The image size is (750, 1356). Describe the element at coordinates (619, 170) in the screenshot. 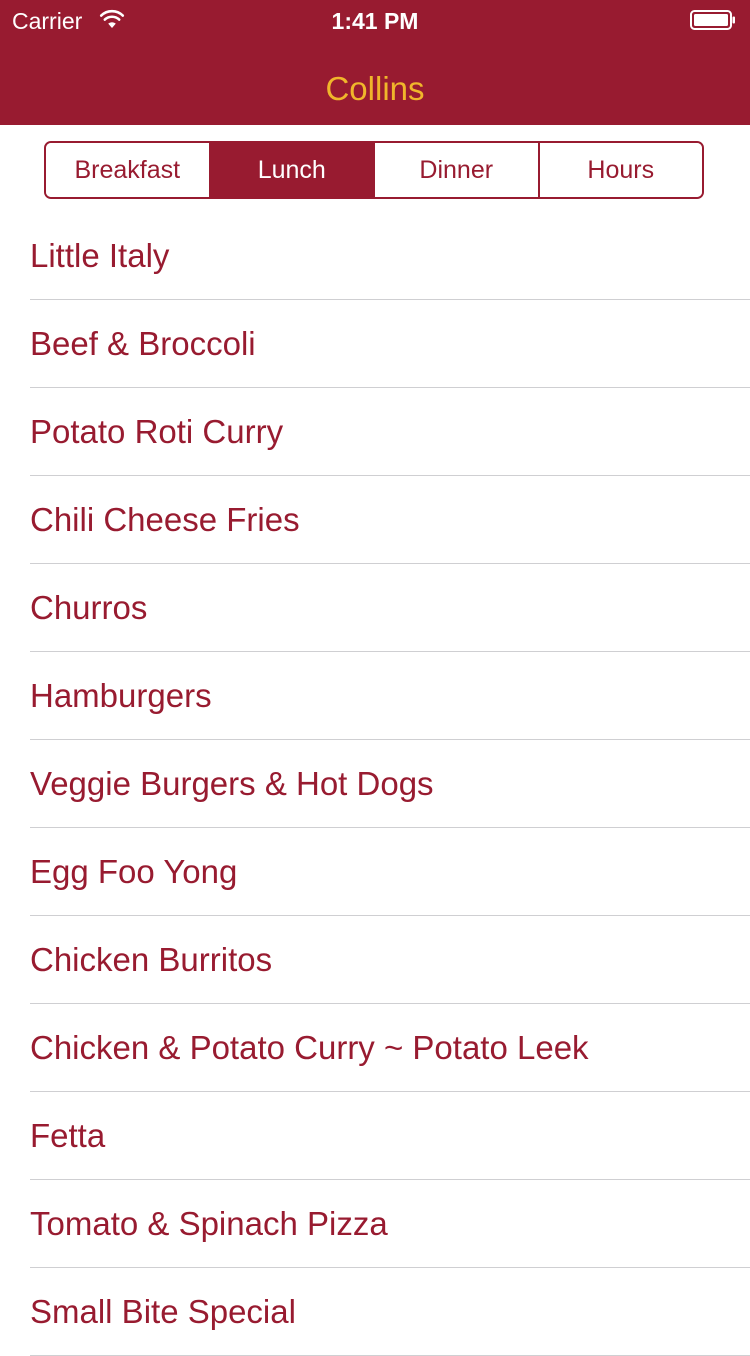

I see `segment-hours: Hours` at that location.